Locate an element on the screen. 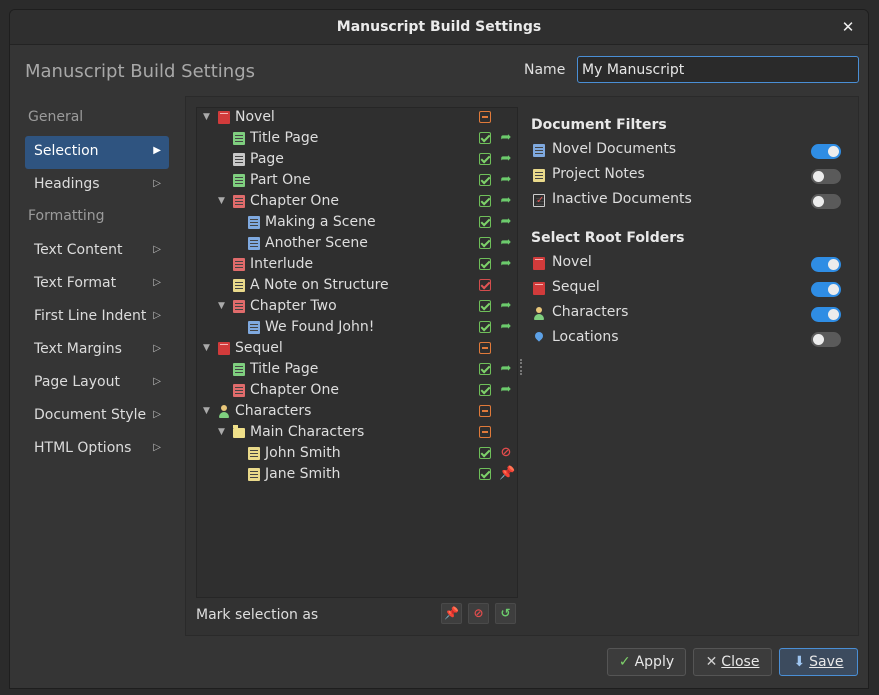 Image resolution: width=879 pixels, height=695 pixels. mark-reset-button: ↺ is located at coordinates (505, 613).